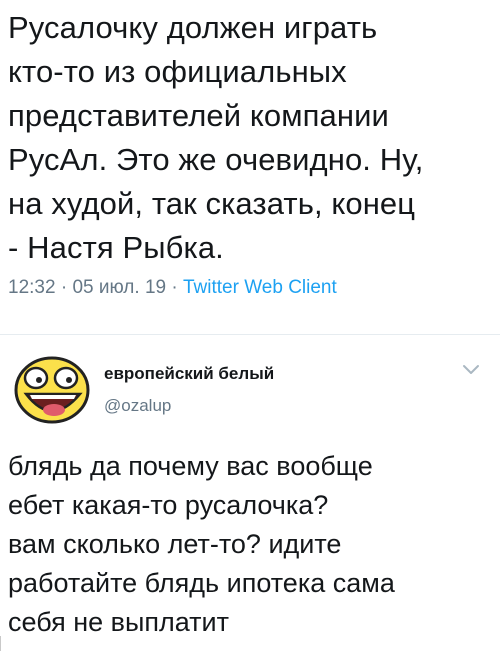  Describe the element at coordinates (250, 334) in the screenshot. I see `divider` at that location.